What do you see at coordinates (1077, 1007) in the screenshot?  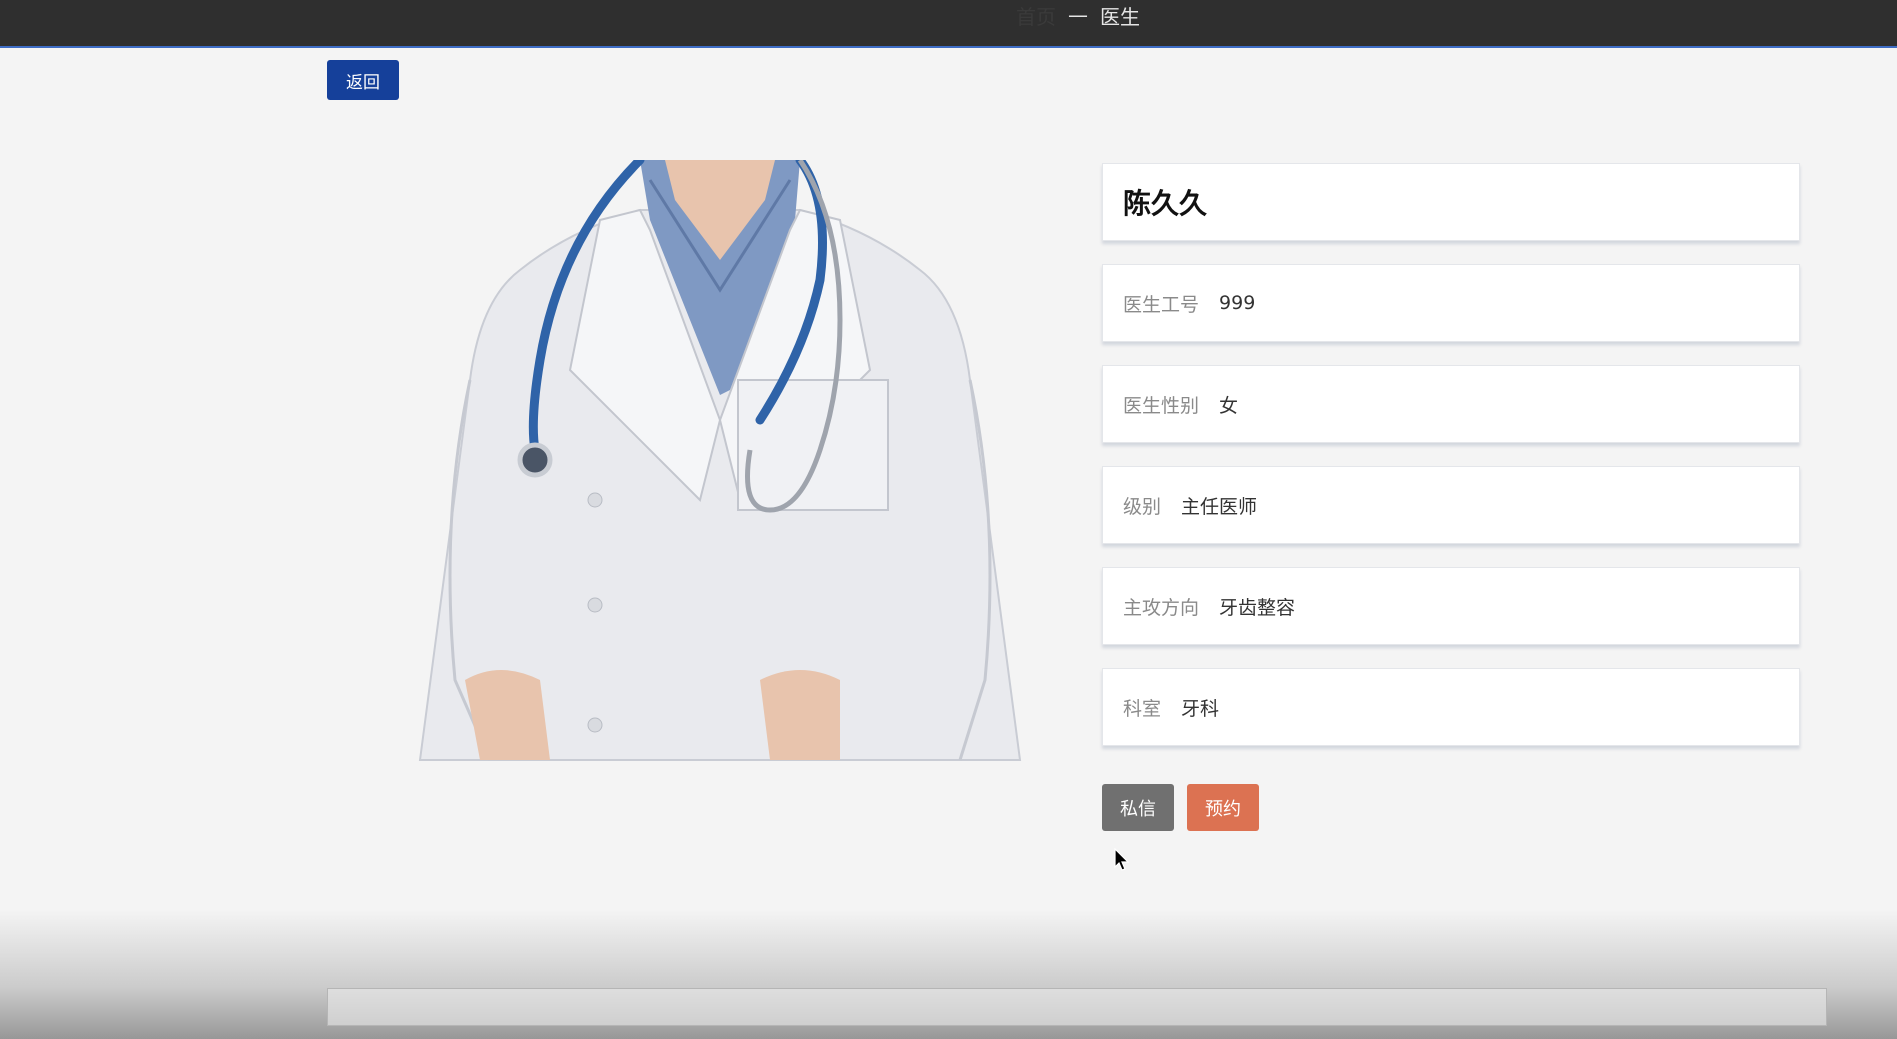 I see `footer-bar` at bounding box center [1077, 1007].